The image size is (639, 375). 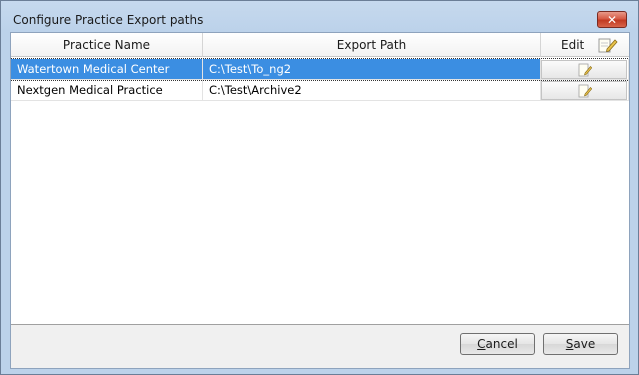 I want to click on column-header-edit-label: Edit, so click(x=573, y=45).